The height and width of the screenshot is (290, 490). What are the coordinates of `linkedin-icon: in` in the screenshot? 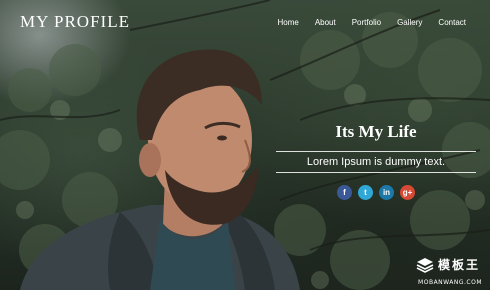 It's located at (386, 192).